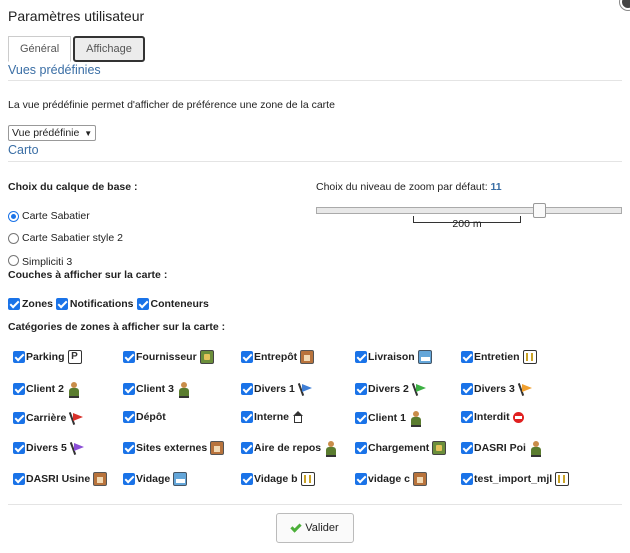 The width and height of the screenshot is (630, 553). What do you see at coordinates (23, 150) in the screenshot?
I see `section-title-carto: Carto` at bounding box center [23, 150].